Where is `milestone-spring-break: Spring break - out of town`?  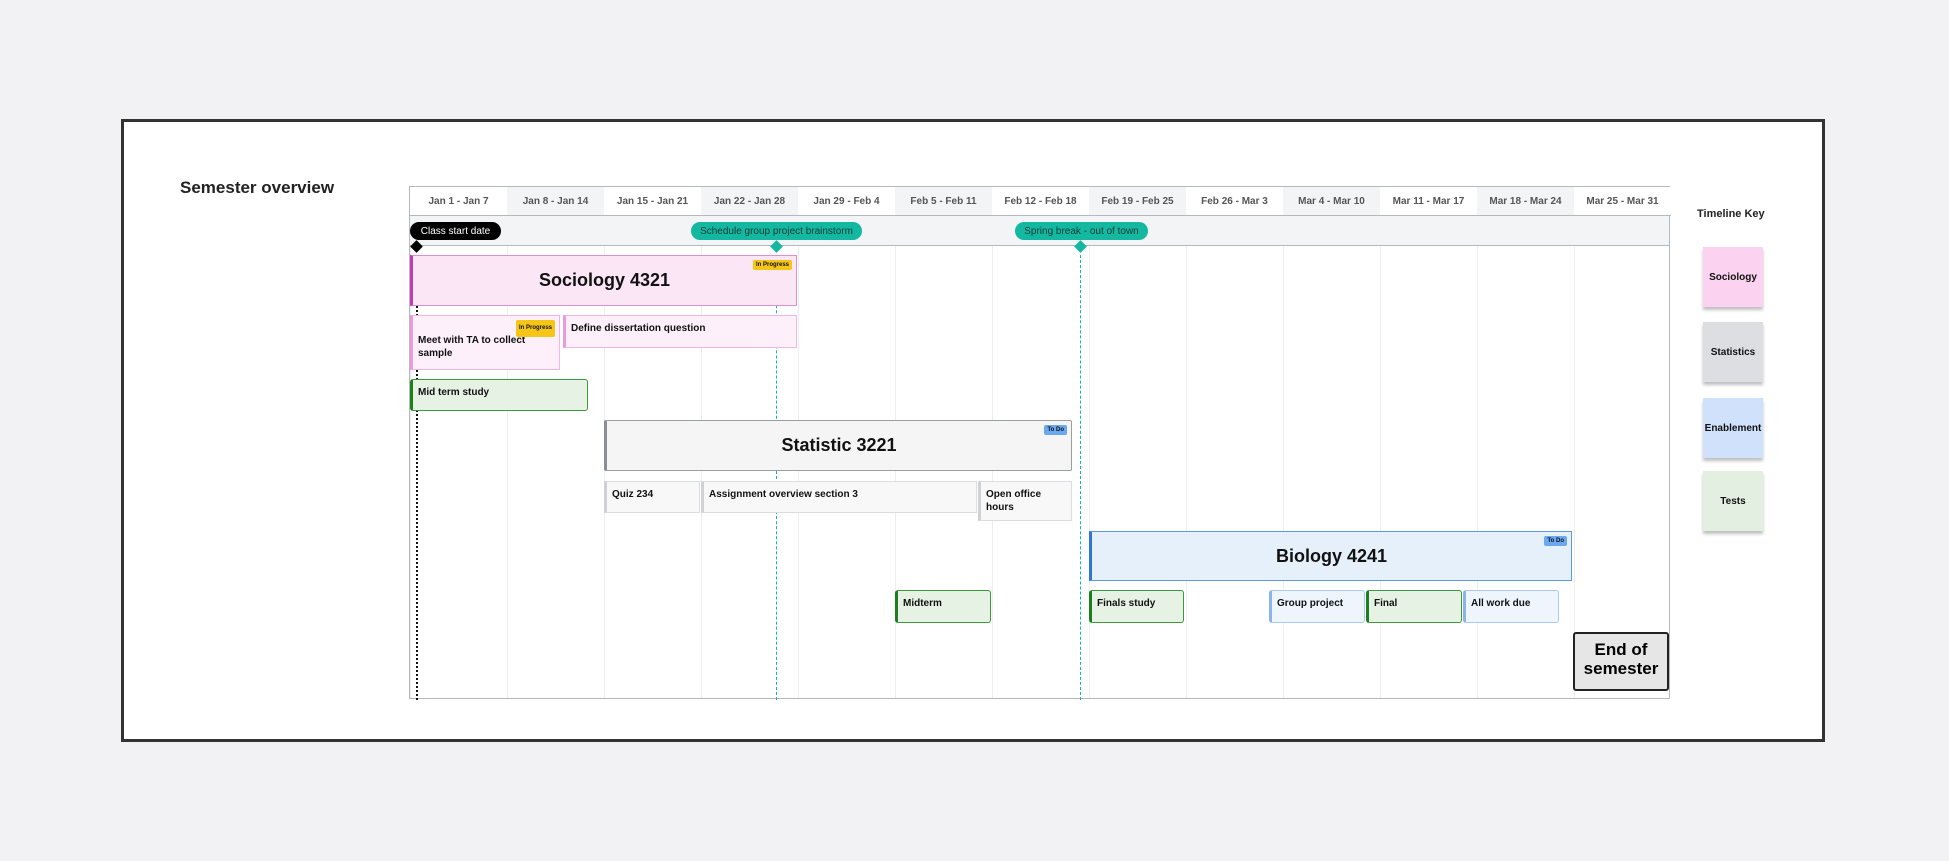 milestone-spring-break: Spring break - out of town is located at coordinates (1081, 231).